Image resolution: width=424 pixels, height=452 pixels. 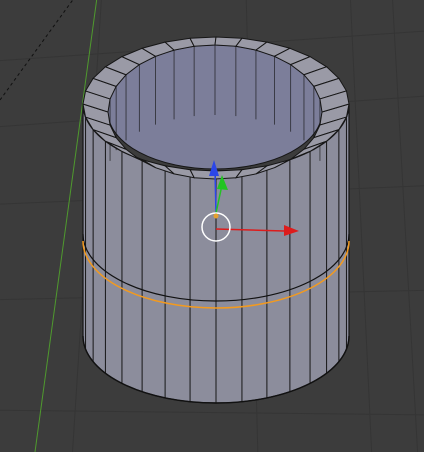 I want to click on camera-dashed-line, so click(x=37, y=50).